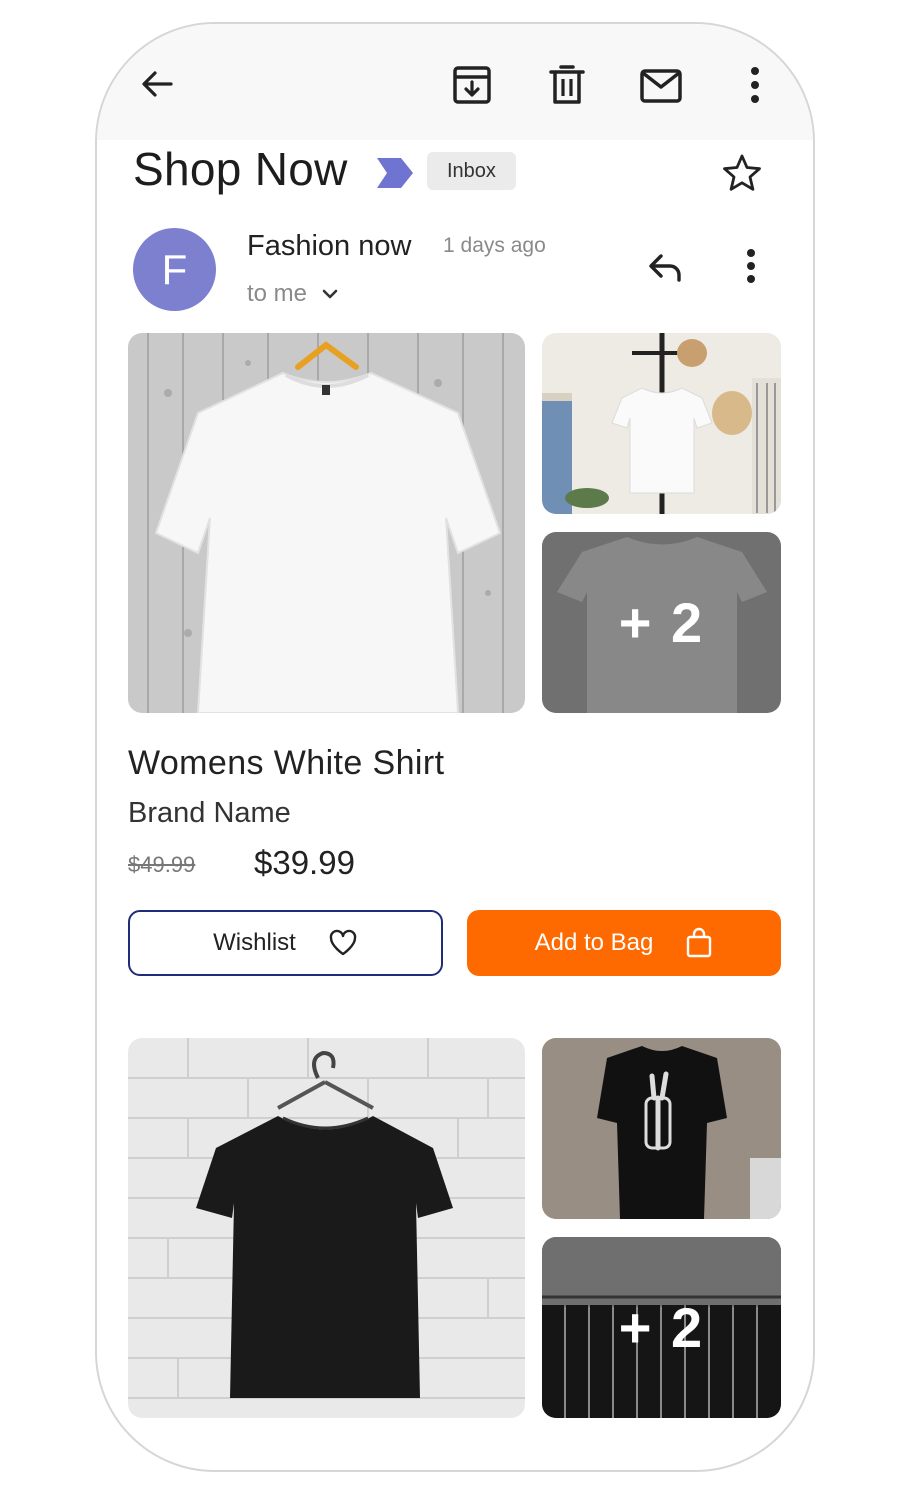 Image resolution: width=909 pixels, height=1494 pixels. I want to click on product1-main-image, so click(326, 523).